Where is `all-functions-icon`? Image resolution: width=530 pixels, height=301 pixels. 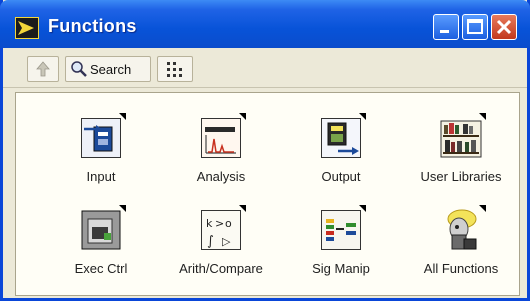 all-functions-icon is located at coordinates (461, 230).